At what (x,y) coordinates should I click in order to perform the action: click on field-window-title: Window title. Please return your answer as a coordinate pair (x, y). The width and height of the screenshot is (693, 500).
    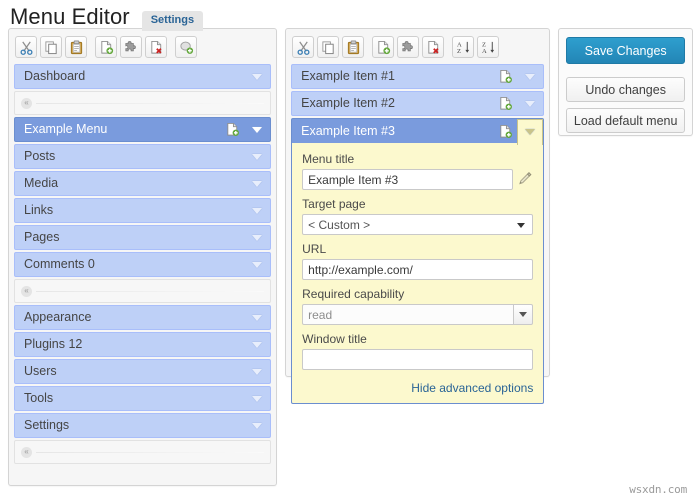
    Looking at the image, I should click on (418, 351).